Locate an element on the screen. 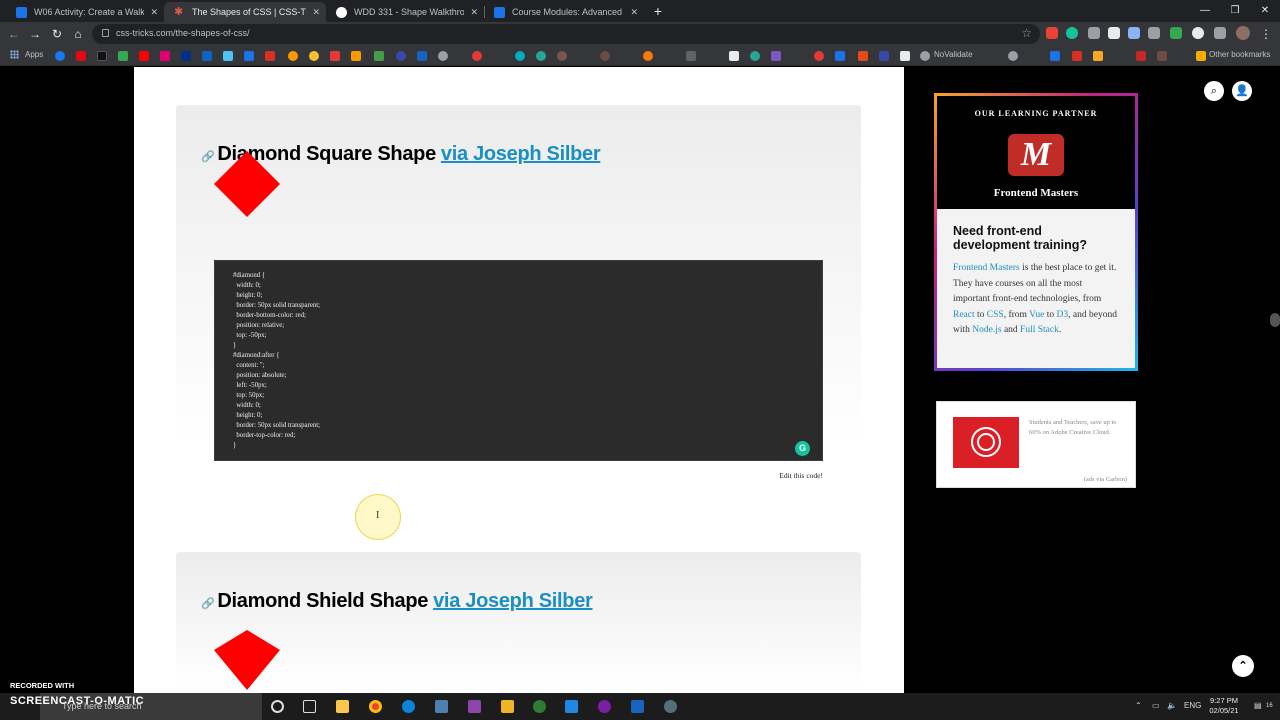 The height and width of the screenshot is (720, 1280). tab-course-modules: Course Modules: Advanced CSS ✕ is located at coordinates (564, 12).